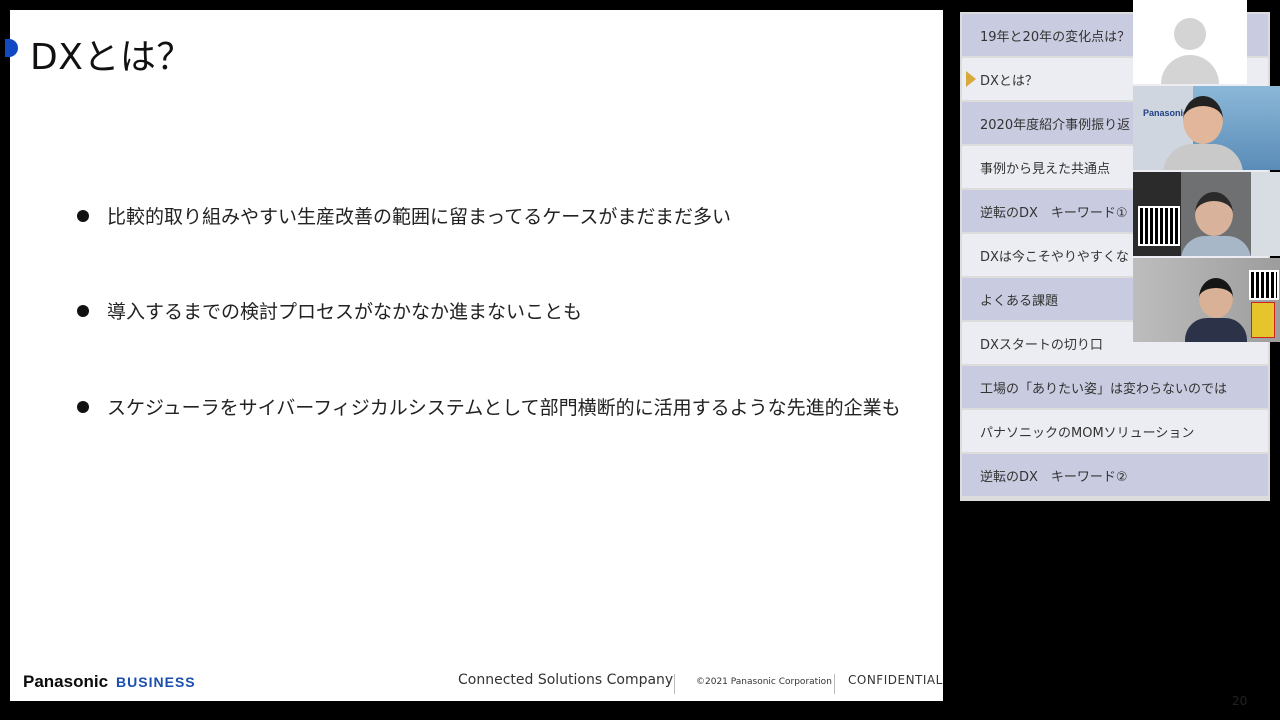  Describe the element at coordinates (895, 680) in the screenshot. I see `footer-confidential: CONFIDENTIAL` at that location.